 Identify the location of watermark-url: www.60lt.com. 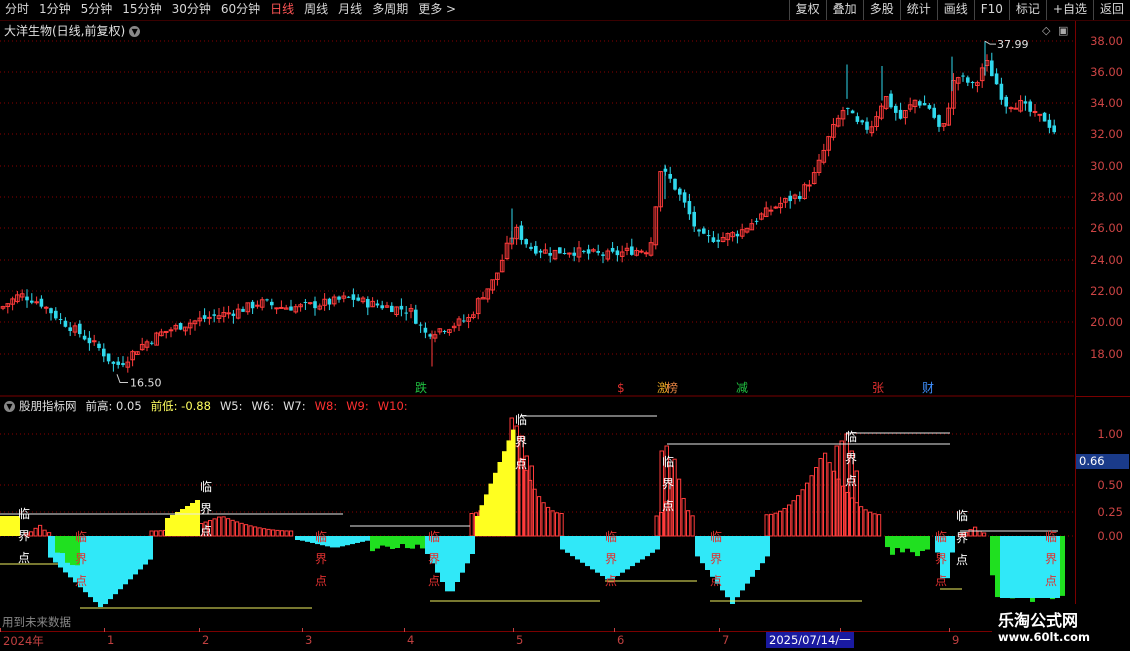
(1044, 637).